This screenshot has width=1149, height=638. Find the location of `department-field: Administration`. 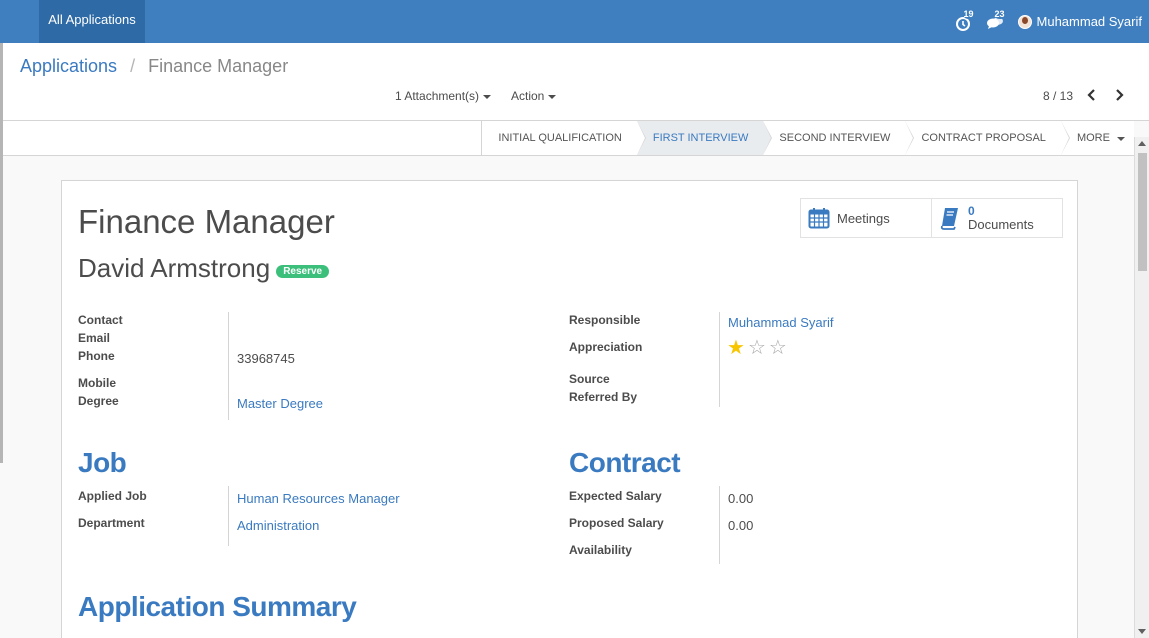

department-field: Administration is located at coordinates (278, 525).